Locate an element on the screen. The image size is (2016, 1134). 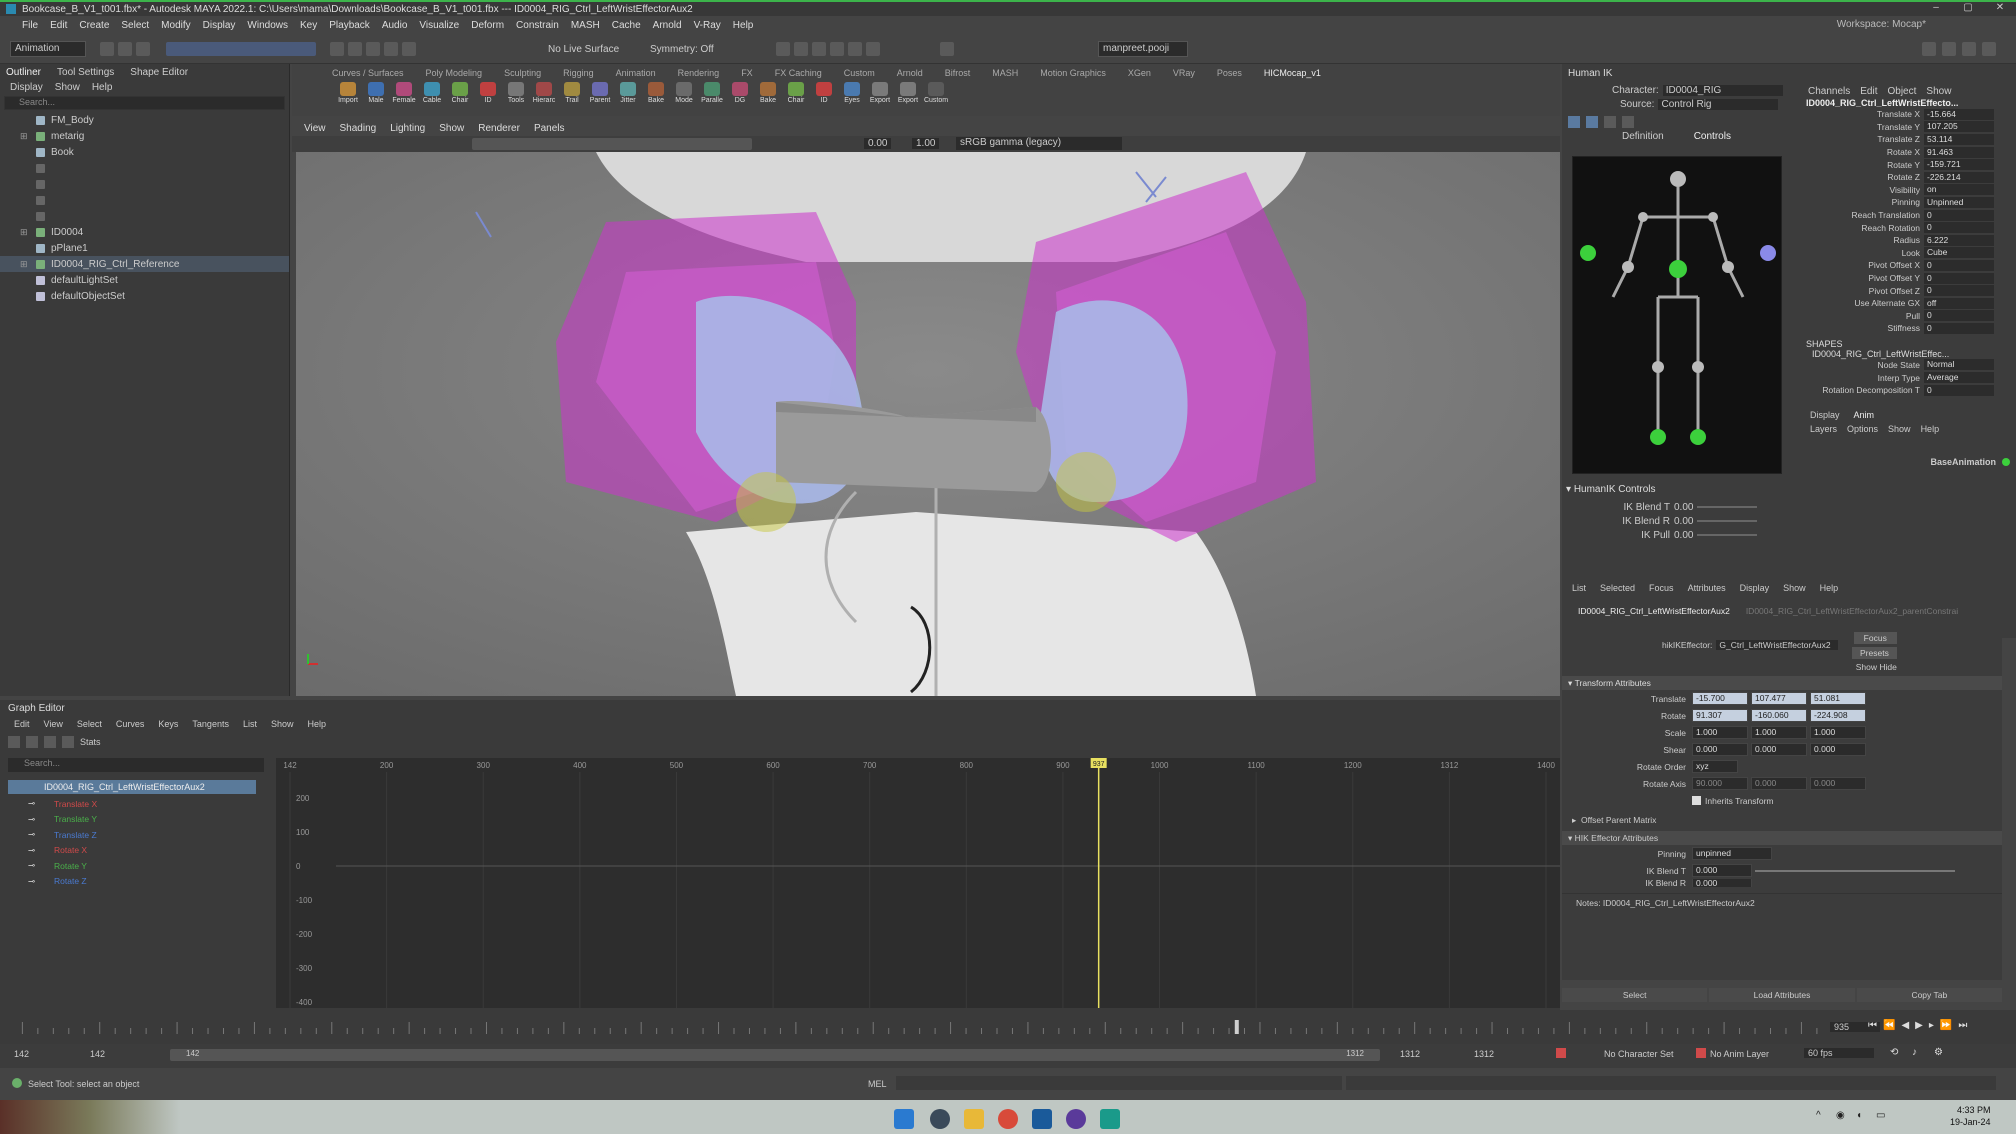
shelf-tab: Sculpting is located at coordinates (522, 73).